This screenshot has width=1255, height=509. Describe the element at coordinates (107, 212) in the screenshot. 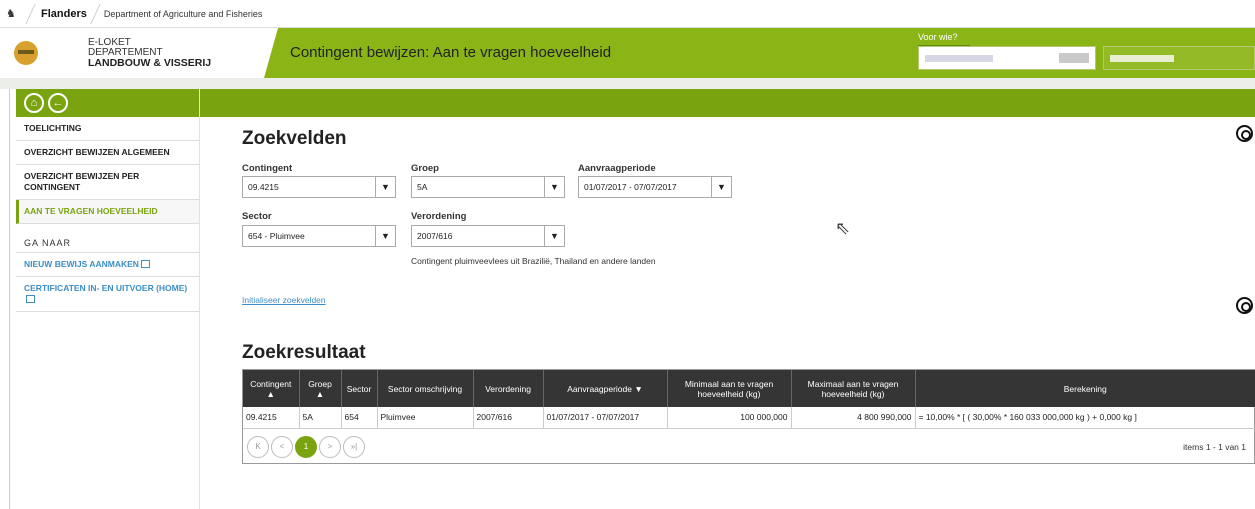

I see `sidebar-item-aan-te-vragen: AAN TE VRAGEN HOEVEELHEID` at that location.